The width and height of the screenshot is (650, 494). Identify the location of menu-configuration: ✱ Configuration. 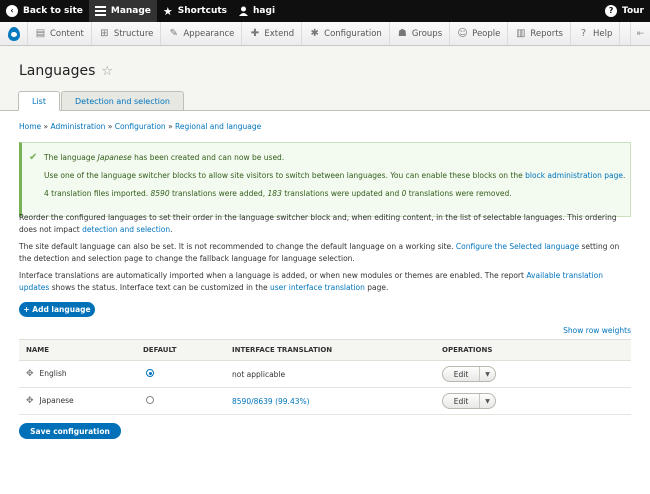
(346, 33).